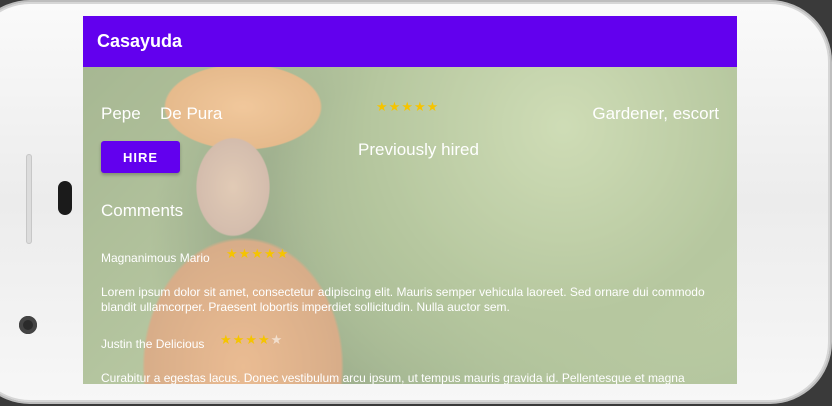 This screenshot has width=832, height=406. I want to click on app-bar: Casayuda, so click(410, 41).